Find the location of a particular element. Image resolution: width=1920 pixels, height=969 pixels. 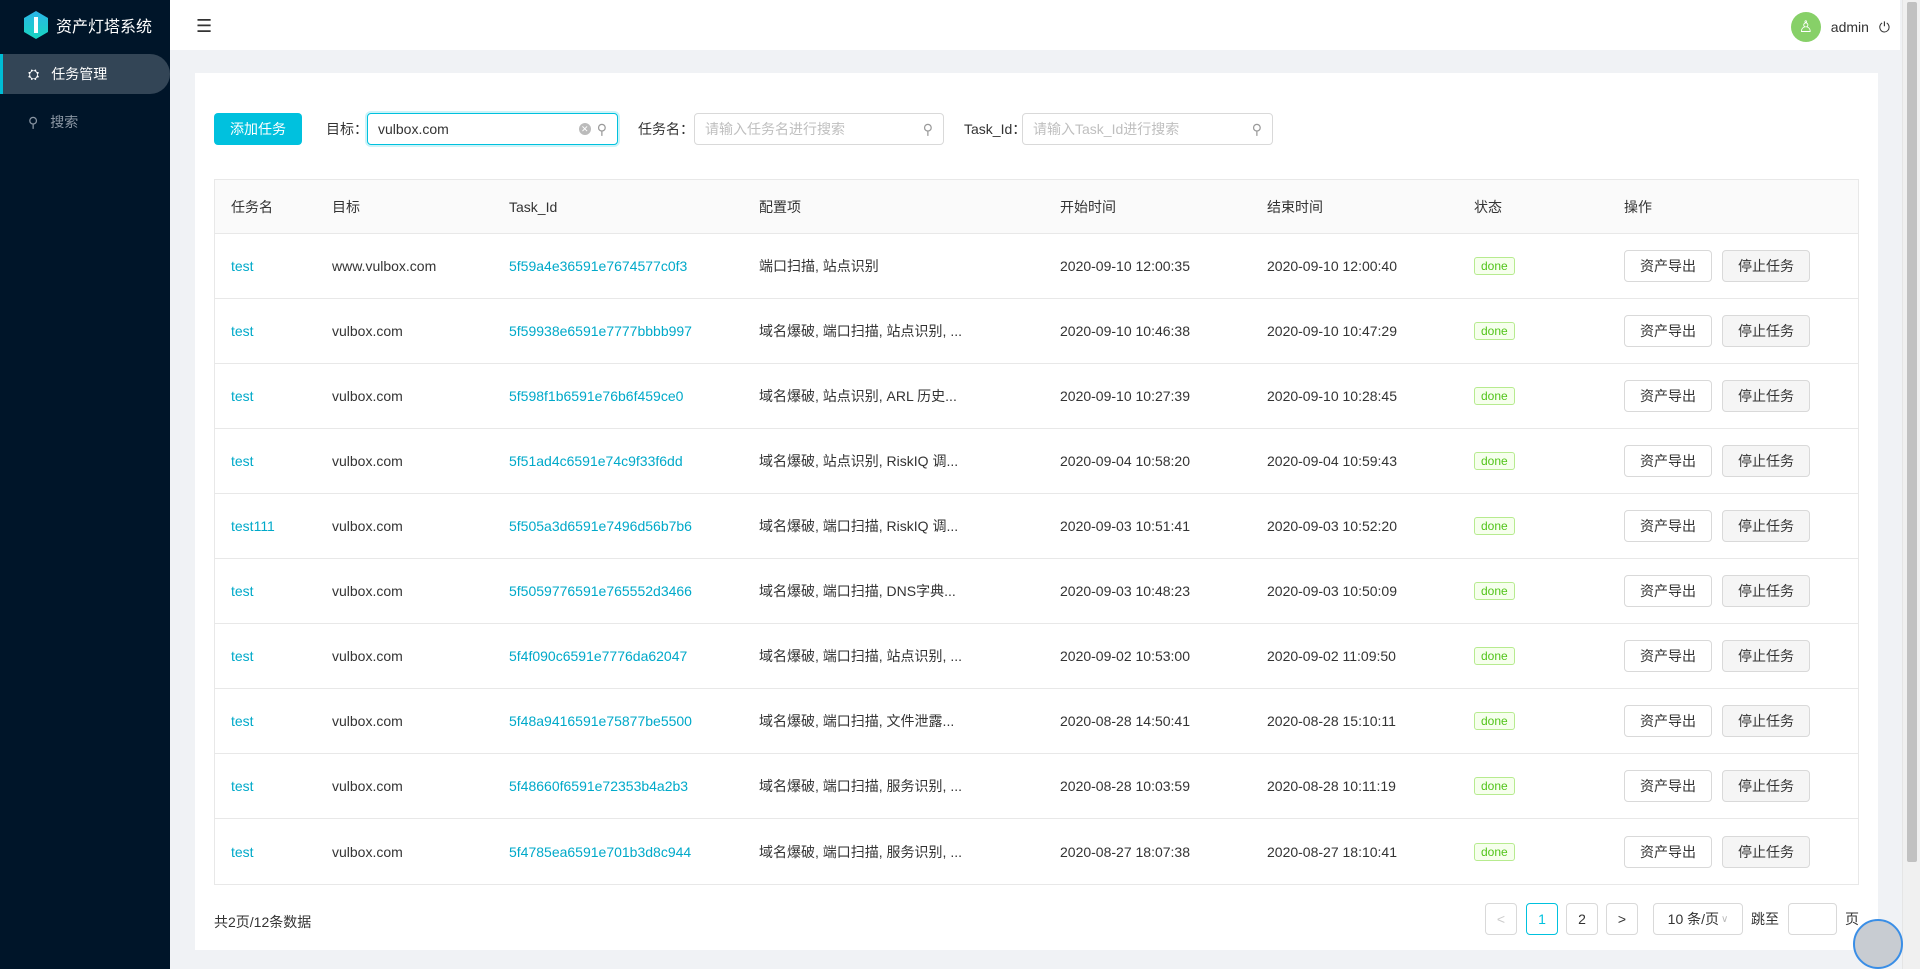

avatar: ♙ is located at coordinates (1805, 27).